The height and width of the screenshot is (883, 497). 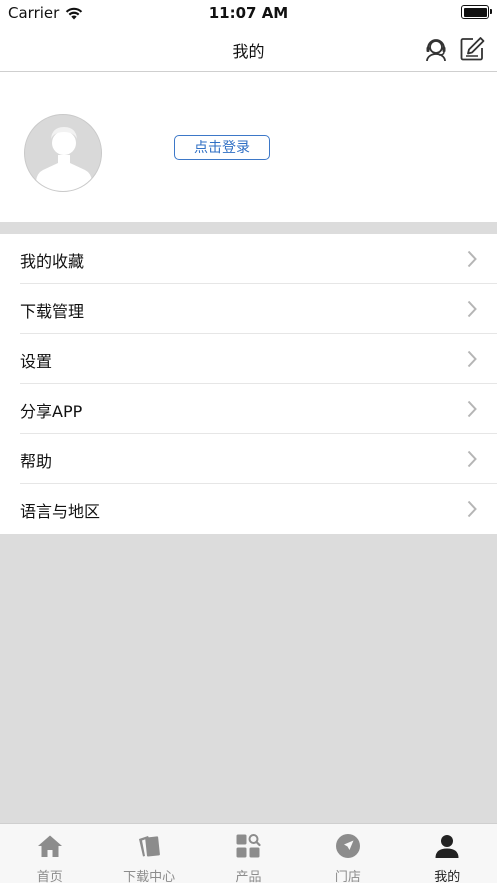 What do you see at coordinates (248, 259) in the screenshot?
I see `menu-item-favorites: 我的收藏` at bounding box center [248, 259].